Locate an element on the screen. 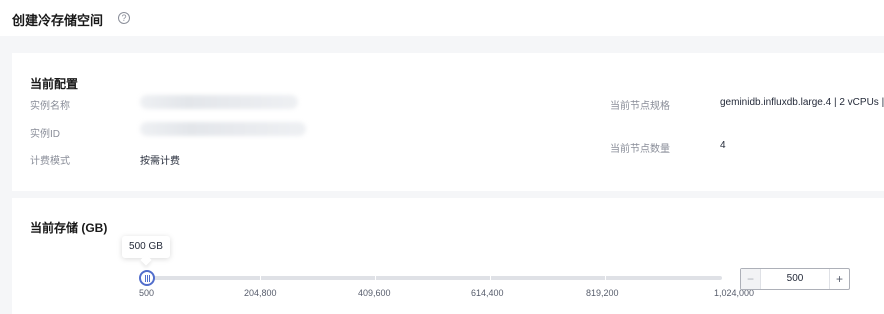 This screenshot has width=884, height=314. node-count-label: 当前节点数量 is located at coordinates (640, 149).